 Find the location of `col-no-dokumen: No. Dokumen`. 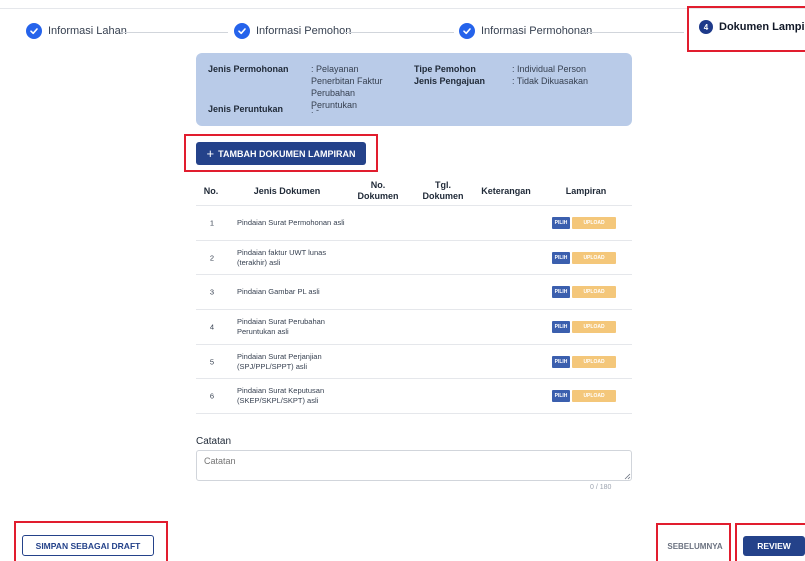

col-no-dokumen: No. Dokumen is located at coordinates (378, 190).